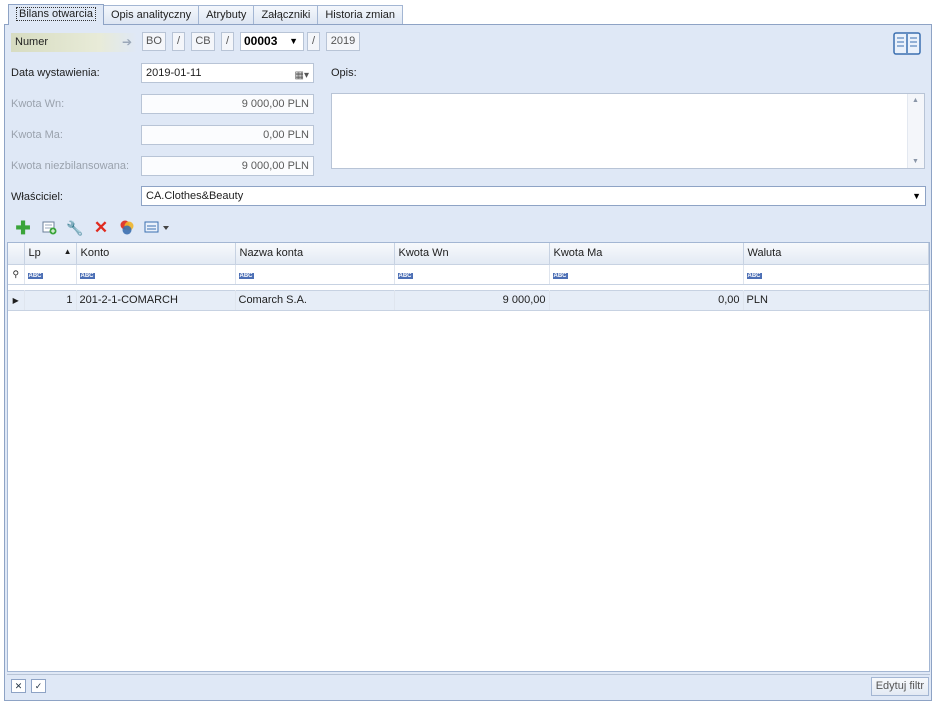  What do you see at coordinates (907, 44) in the screenshot?
I see `book-icon` at bounding box center [907, 44].